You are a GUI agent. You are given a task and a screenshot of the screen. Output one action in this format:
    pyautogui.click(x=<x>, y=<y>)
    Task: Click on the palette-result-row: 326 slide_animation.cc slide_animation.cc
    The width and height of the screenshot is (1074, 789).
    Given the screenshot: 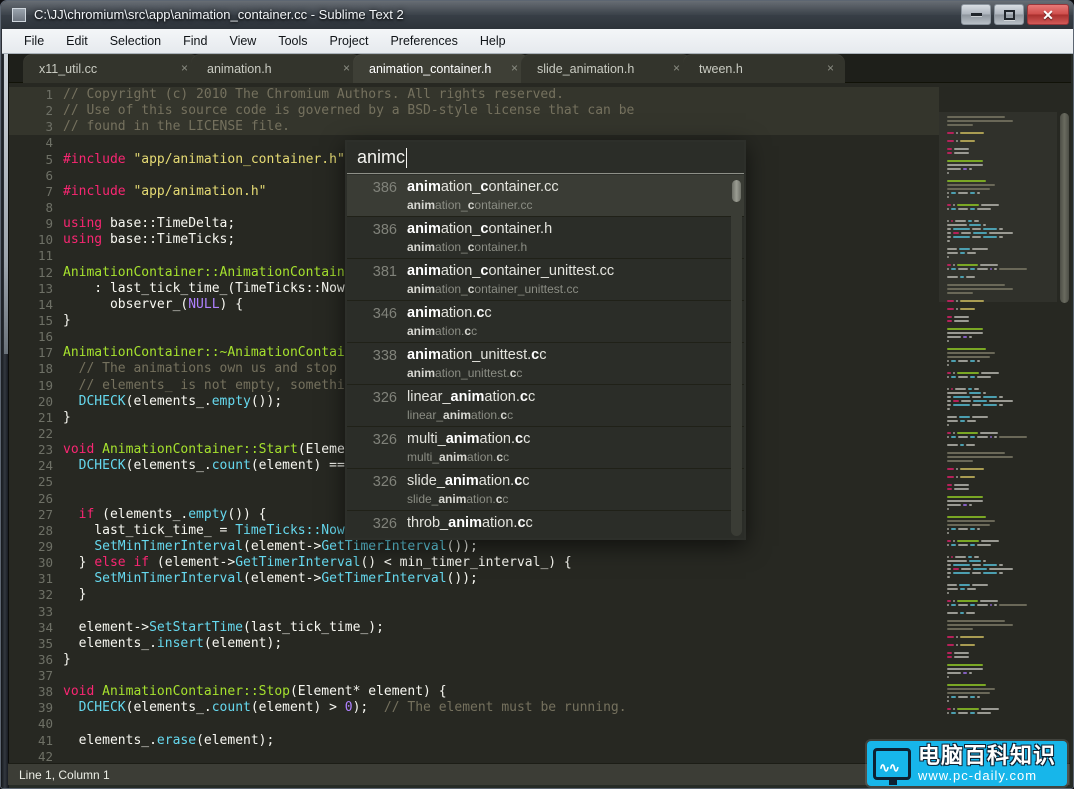 What is the action you would take?
    pyautogui.click(x=545, y=490)
    